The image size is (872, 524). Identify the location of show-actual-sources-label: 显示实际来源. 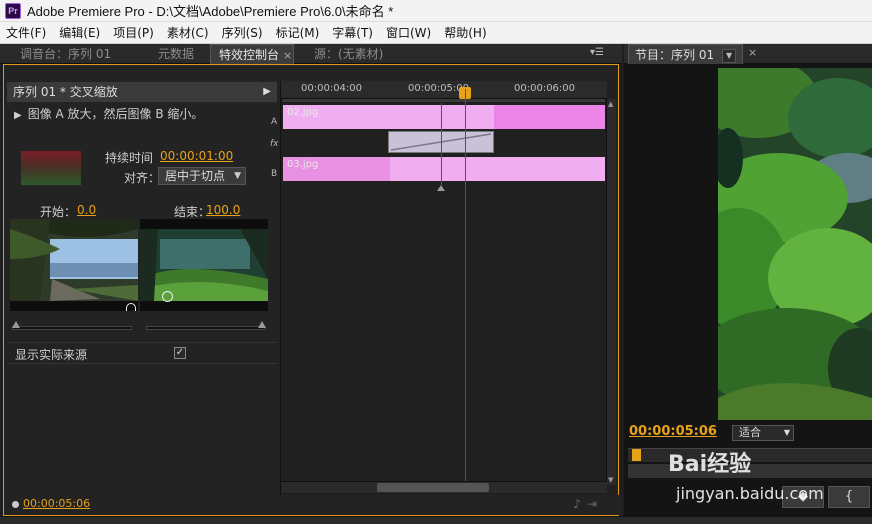
(51, 355).